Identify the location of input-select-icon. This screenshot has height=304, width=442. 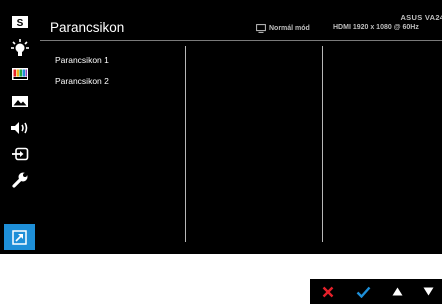
(19, 154).